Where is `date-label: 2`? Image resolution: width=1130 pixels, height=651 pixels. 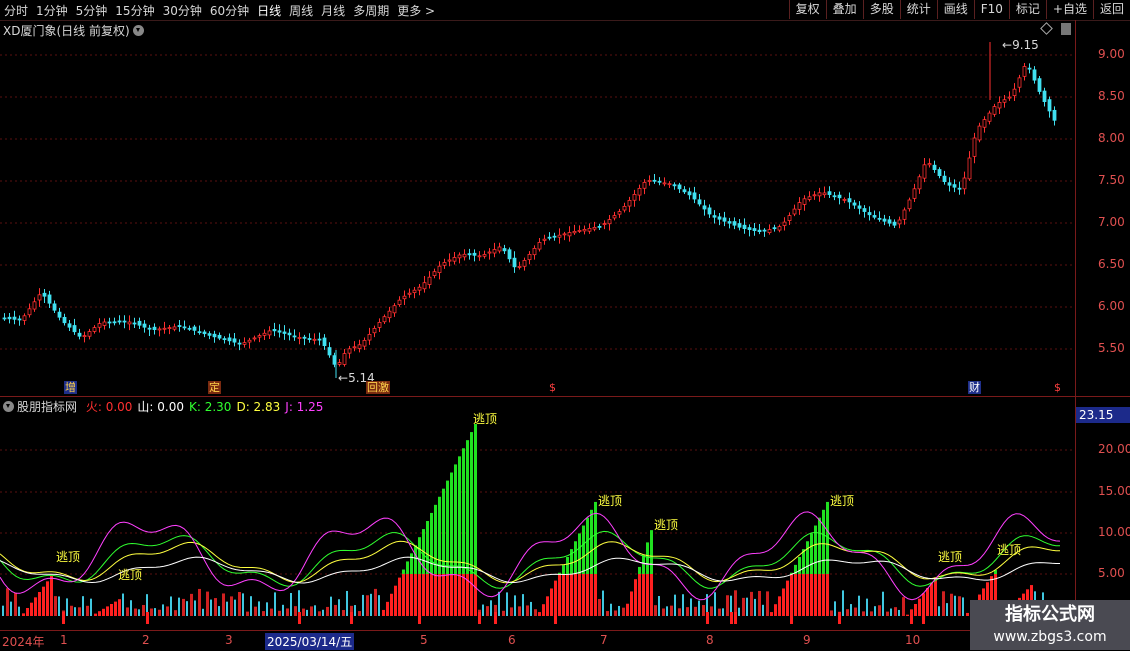 date-label: 2 is located at coordinates (146, 640).